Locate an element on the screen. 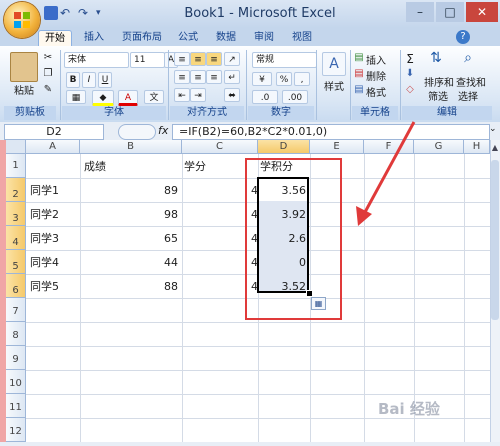 The width and height of the screenshot is (500, 446). score-cell: 44 is located at coordinates (129, 262).